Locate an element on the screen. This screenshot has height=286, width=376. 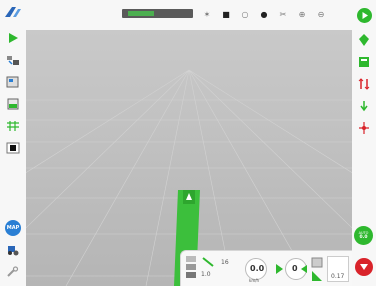
play-button is located at coordinates (364, 15).